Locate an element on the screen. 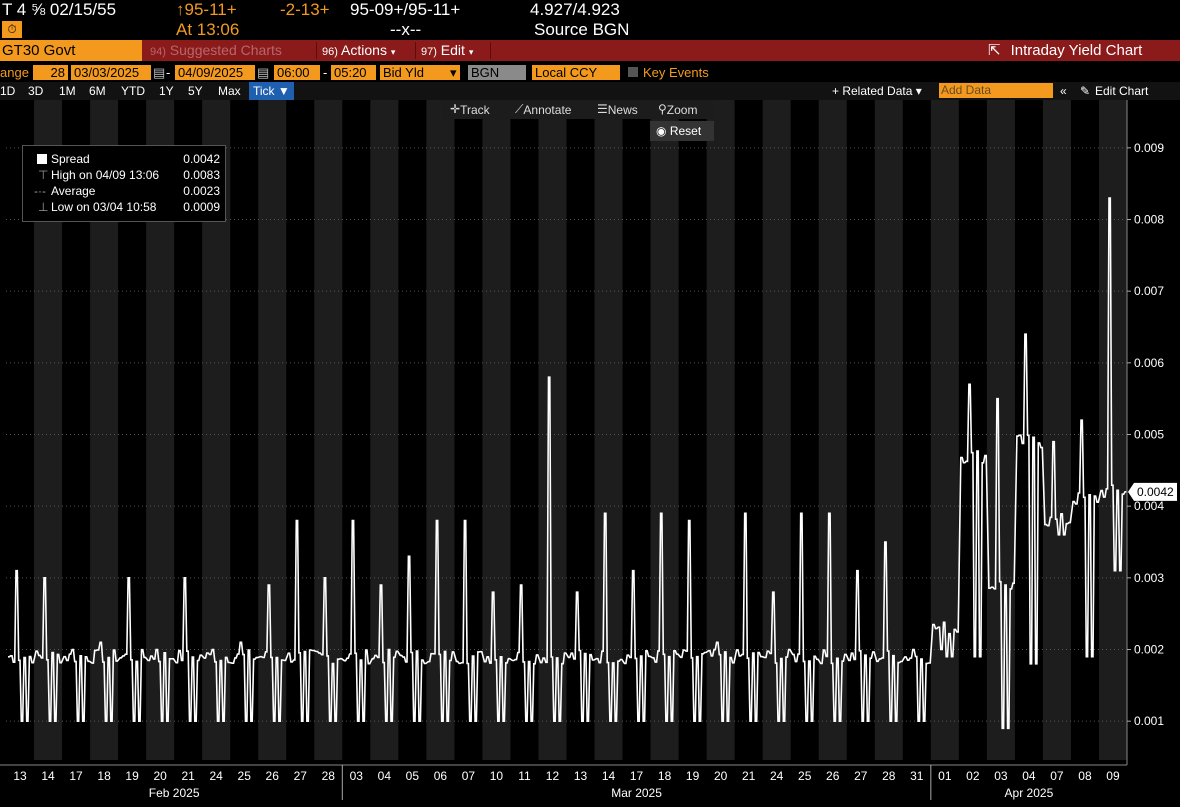 The height and width of the screenshot is (807, 1180). bloomberg-icon: ⏱ is located at coordinates (12, 29).